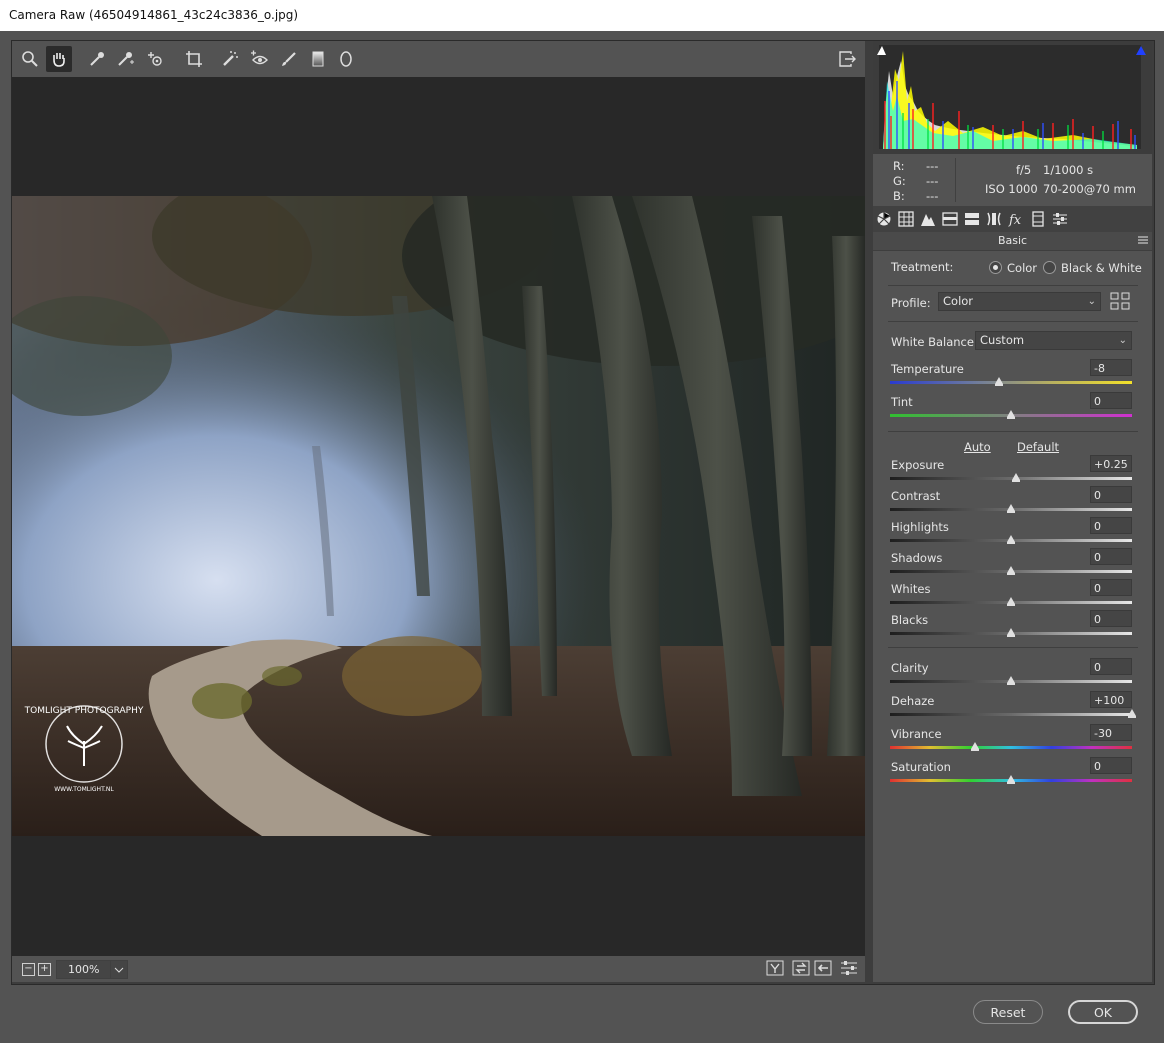  What do you see at coordinates (1111, 463) in the screenshot?
I see `slider-value-field: +0.25` at bounding box center [1111, 463].